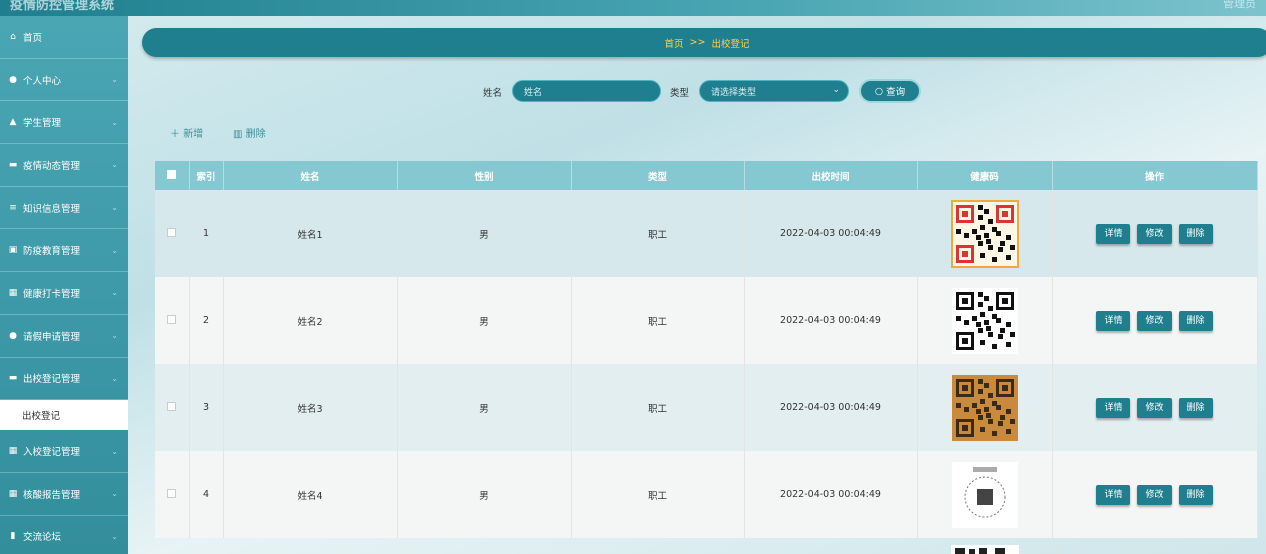 The width and height of the screenshot is (1266, 554). I want to click on sidebar-subitem-exit-register: 出校登记, so click(64, 415).